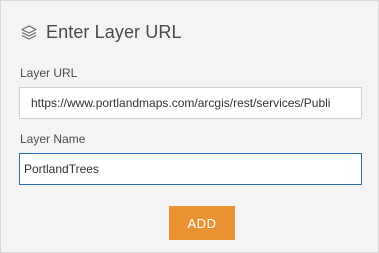 Image resolution: width=379 pixels, height=253 pixels. What do you see at coordinates (49, 73) in the screenshot?
I see `layer-url-label: Layer URL` at bounding box center [49, 73].